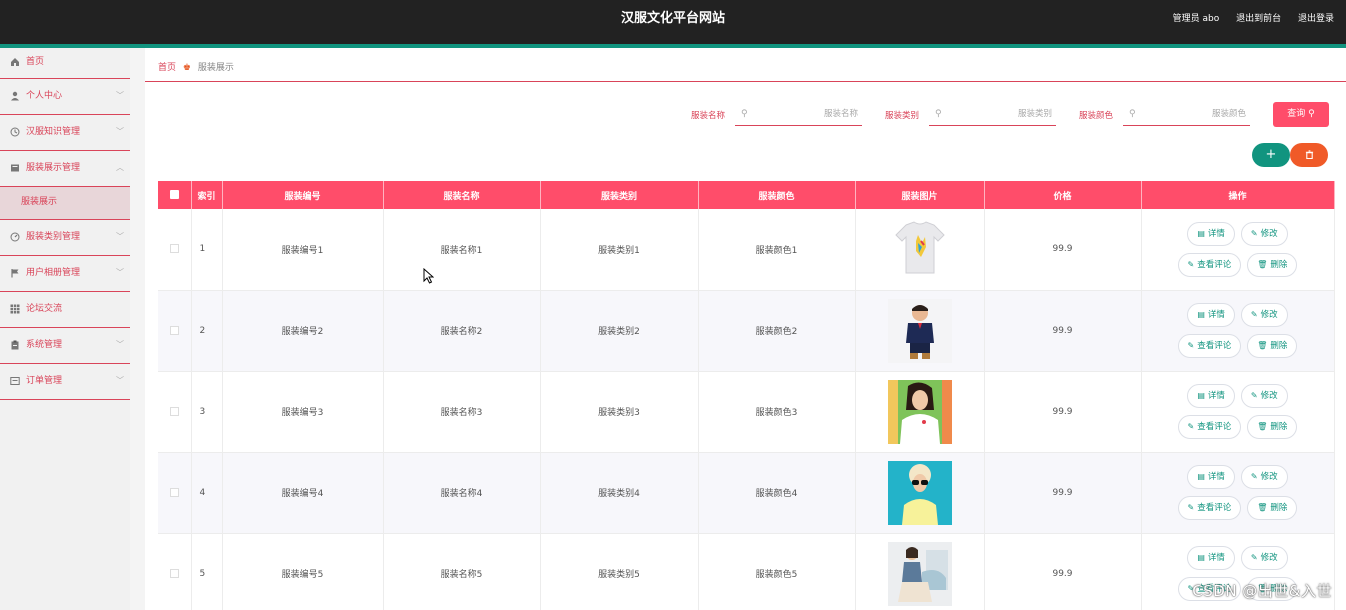 The height and width of the screenshot is (610, 1346). I want to click on column-header-actions: 操作, so click(1238, 195).